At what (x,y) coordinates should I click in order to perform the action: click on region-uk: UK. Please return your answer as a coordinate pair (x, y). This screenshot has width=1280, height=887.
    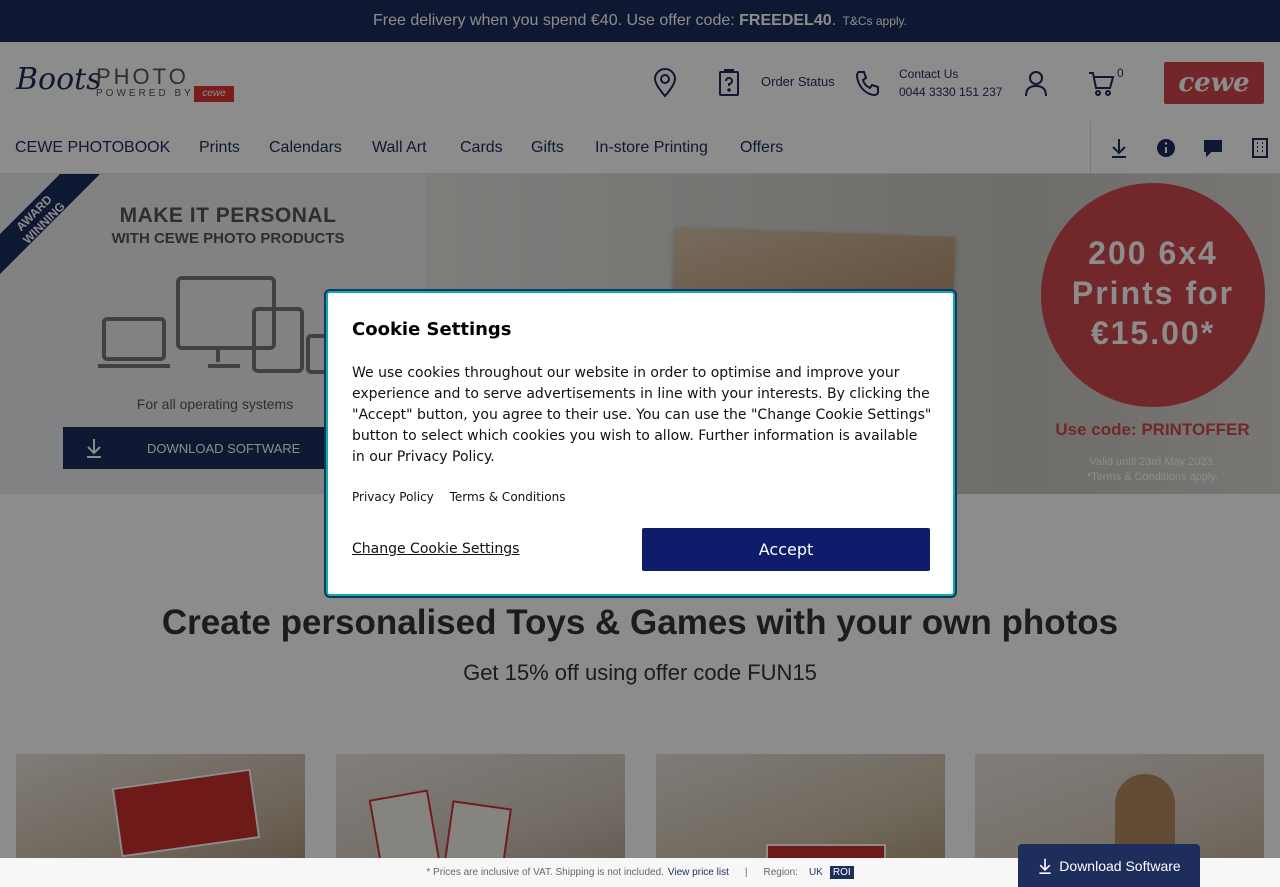
    Looking at the image, I should click on (816, 872).